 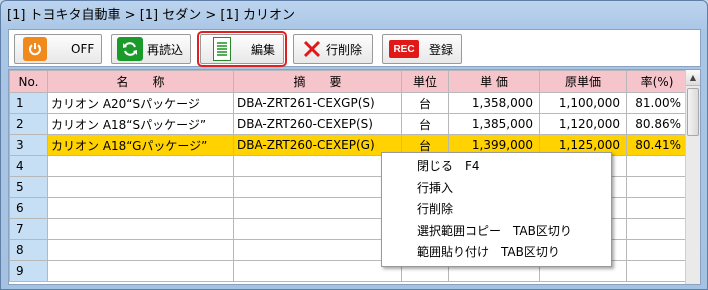 I want to click on cell-rate: 81.00%, so click(x=657, y=103).